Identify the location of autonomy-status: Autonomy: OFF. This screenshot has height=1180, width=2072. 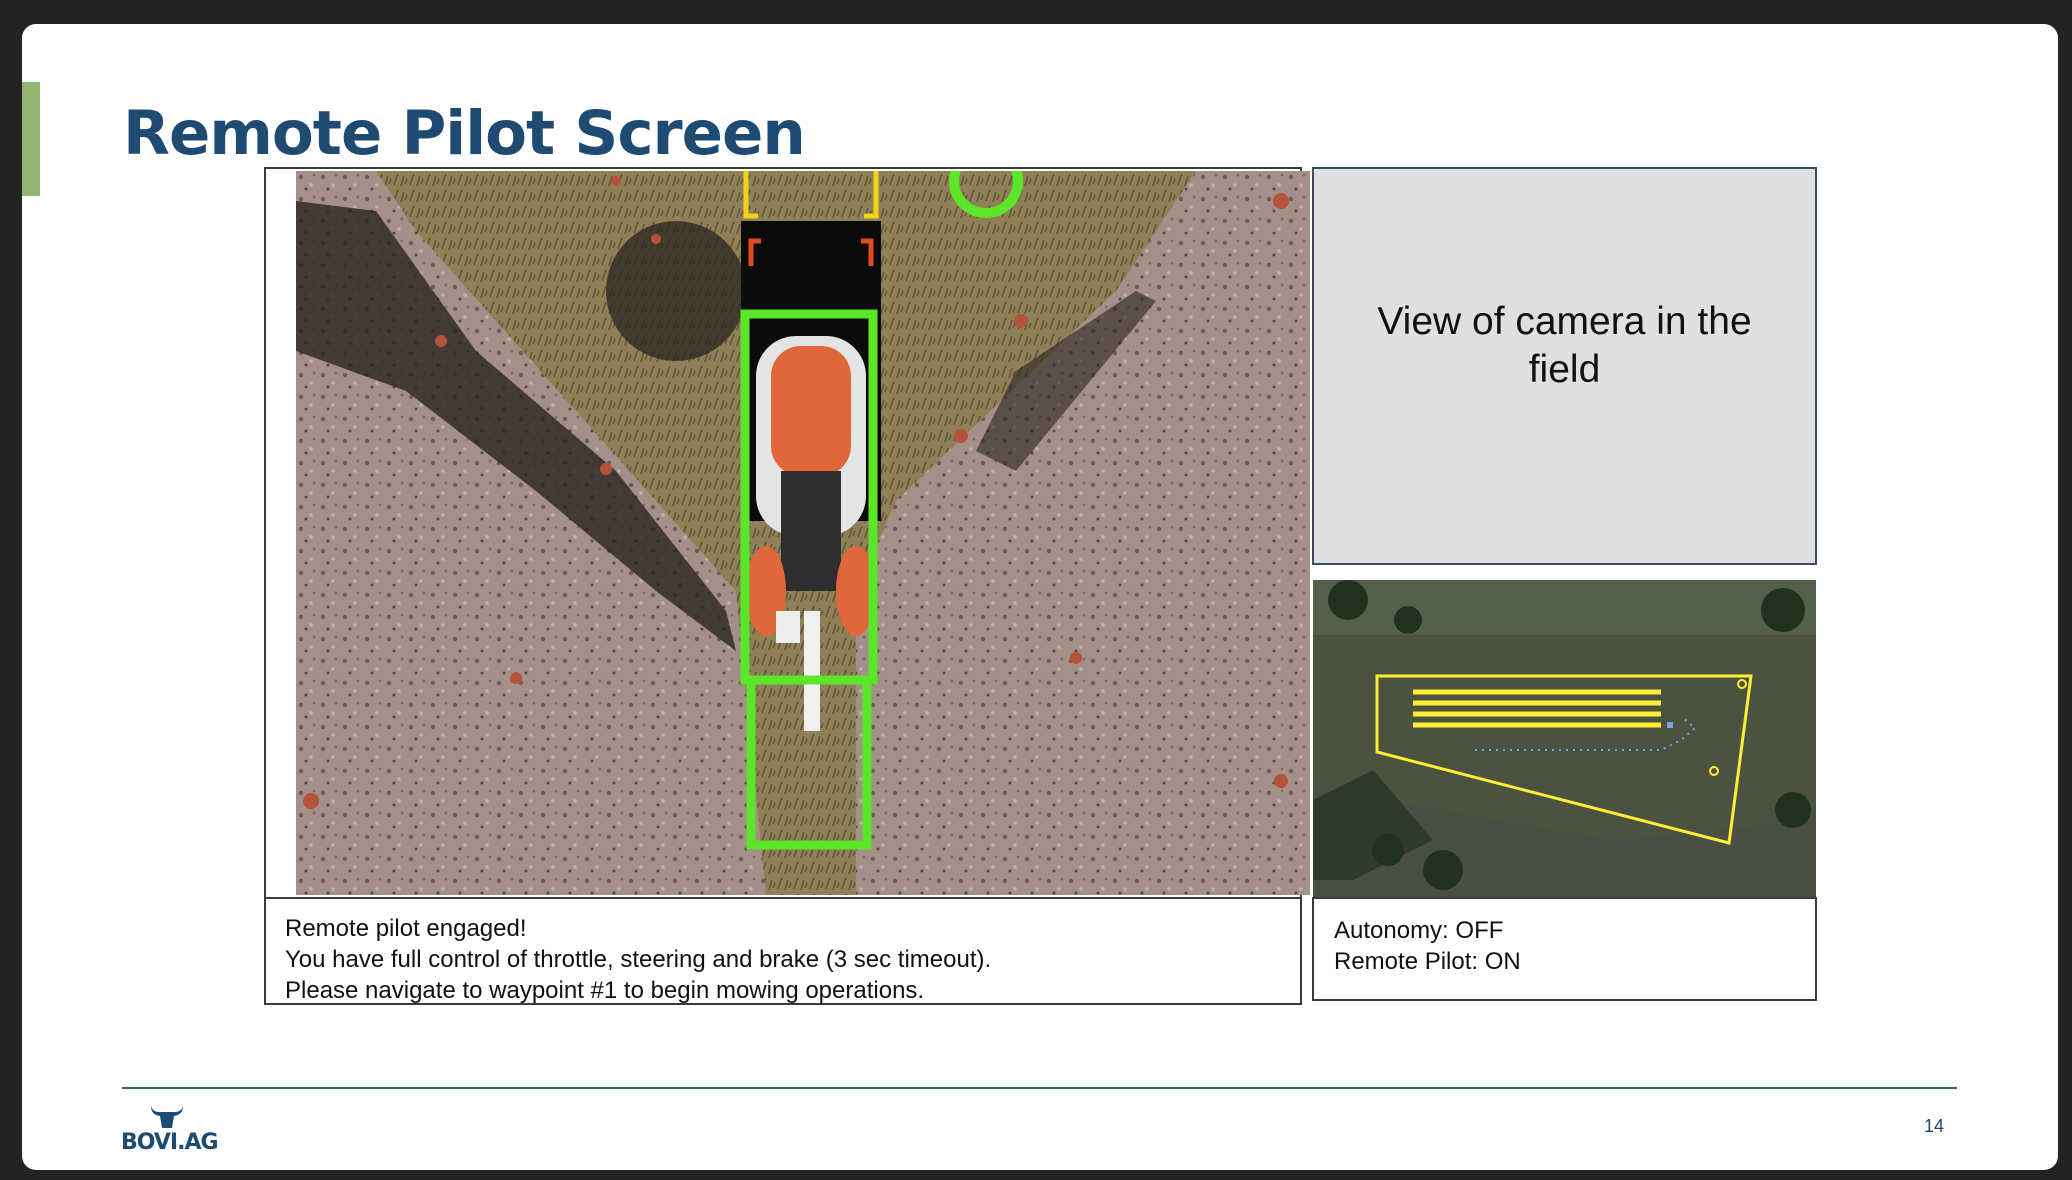
(1419, 930).